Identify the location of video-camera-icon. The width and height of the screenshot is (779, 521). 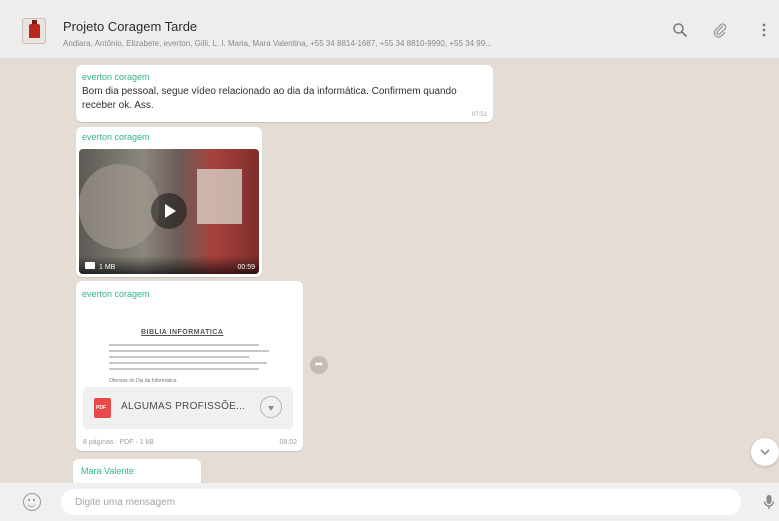
(90, 265).